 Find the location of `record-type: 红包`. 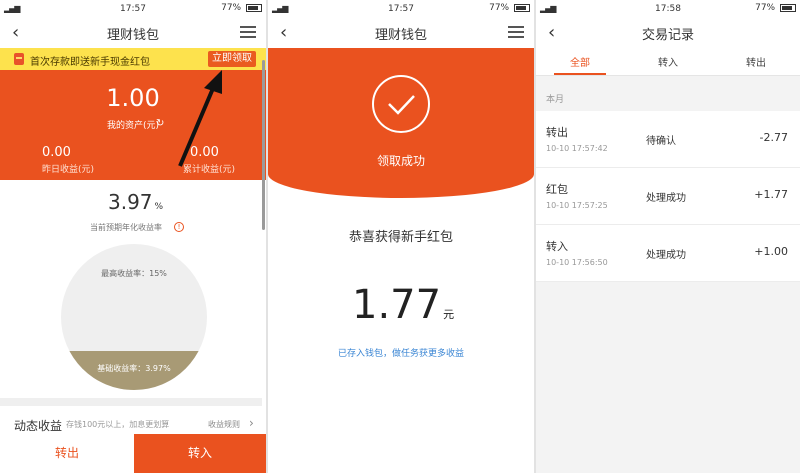

record-type: 红包 is located at coordinates (557, 189).